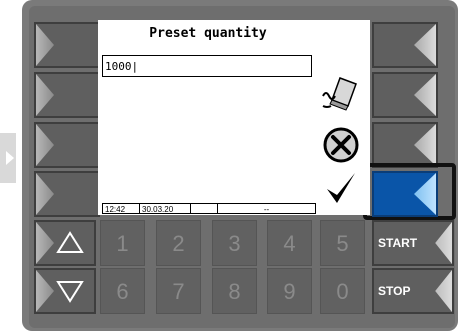 The height and width of the screenshot is (331, 458). I want to click on quantity-input: 1000|, so click(207, 66).